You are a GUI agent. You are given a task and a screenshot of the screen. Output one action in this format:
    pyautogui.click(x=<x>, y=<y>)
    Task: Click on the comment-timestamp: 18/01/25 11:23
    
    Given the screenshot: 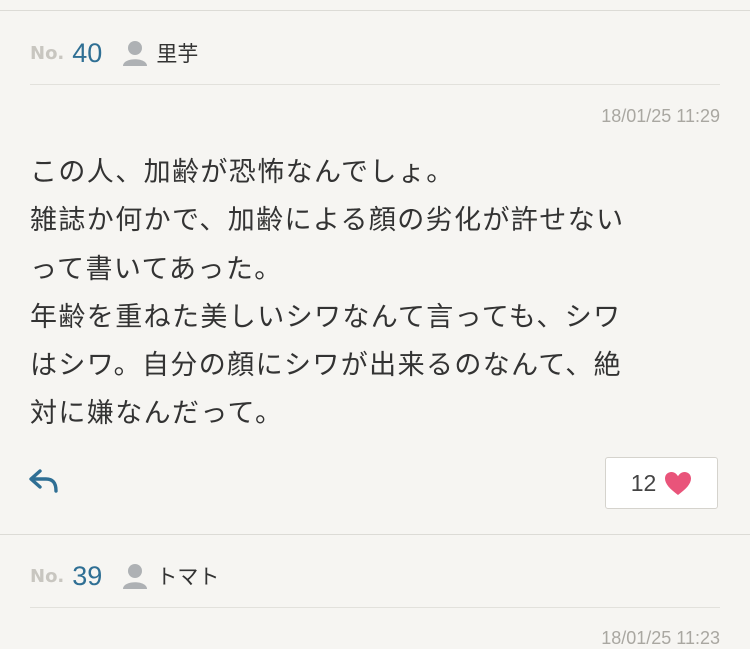 What is the action you would take?
    pyautogui.click(x=660, y=638)
    